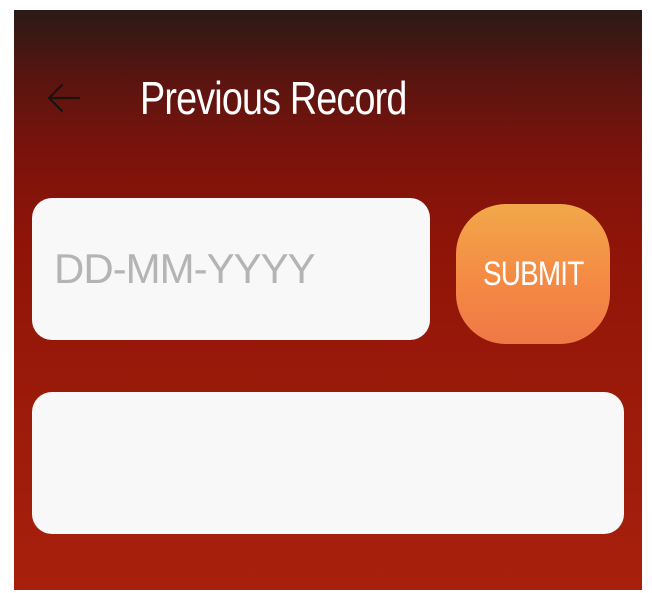 This screenshot has height=593, width=652. I want to click on back-button, so click(64, 98).